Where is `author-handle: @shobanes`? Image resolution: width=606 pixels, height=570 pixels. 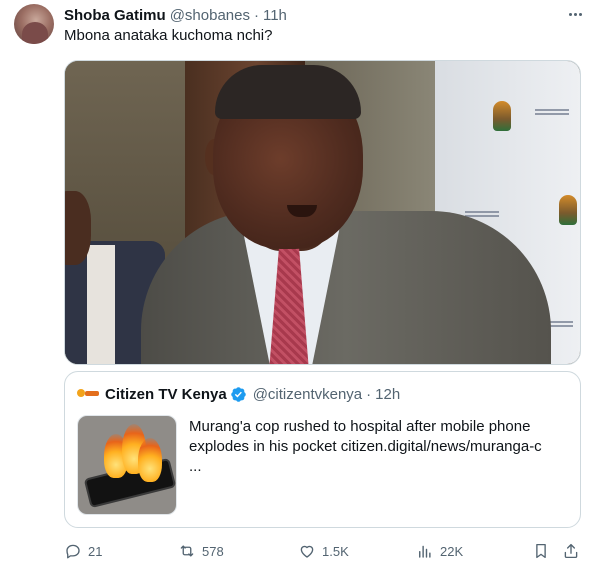 author-handle: @shobanes is located at coordinates (210, 15).